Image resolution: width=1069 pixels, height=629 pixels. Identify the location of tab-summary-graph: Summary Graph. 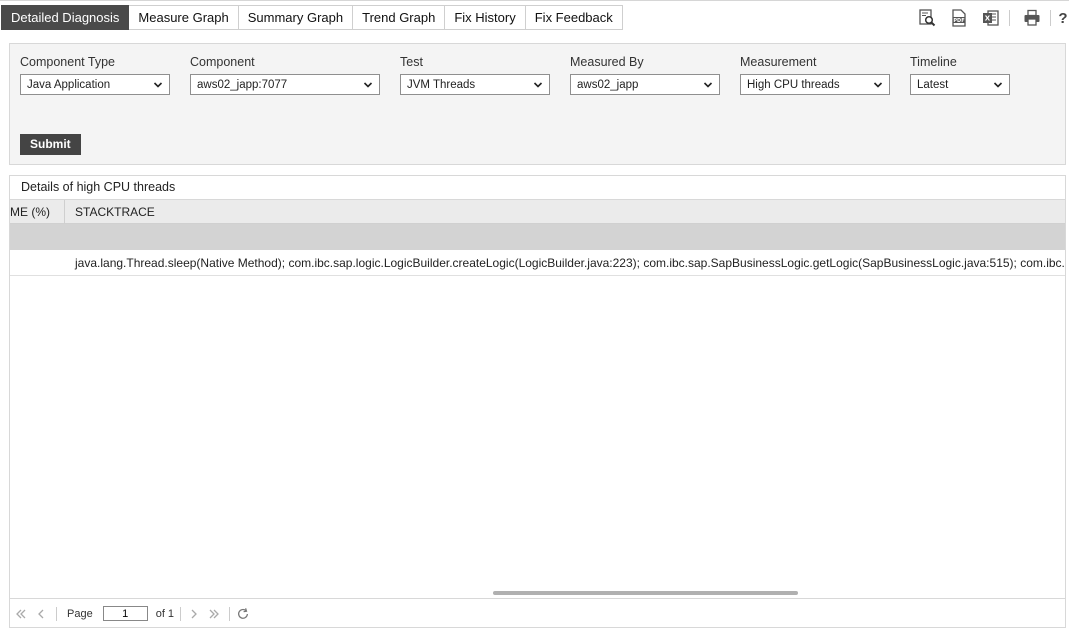
(296, 17).